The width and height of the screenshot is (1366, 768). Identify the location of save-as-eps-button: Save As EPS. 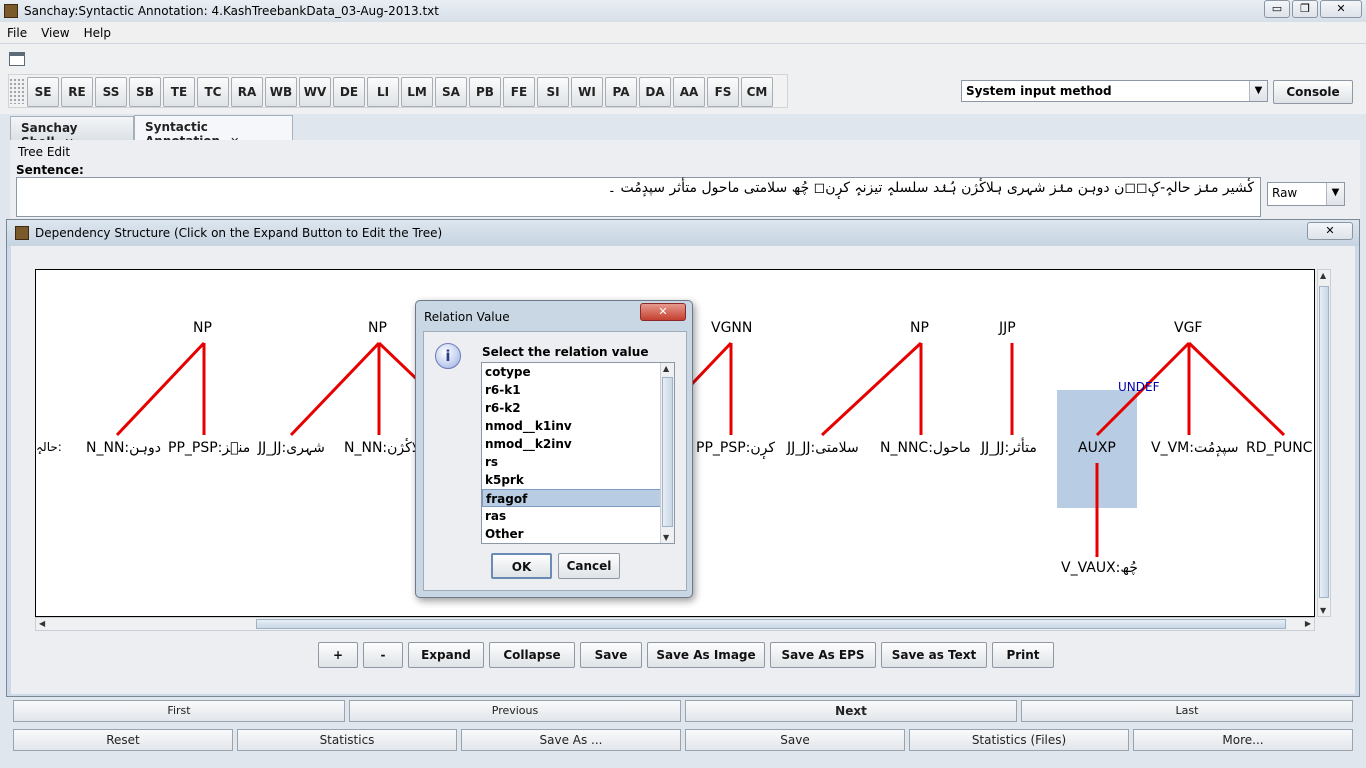
(823, 655).